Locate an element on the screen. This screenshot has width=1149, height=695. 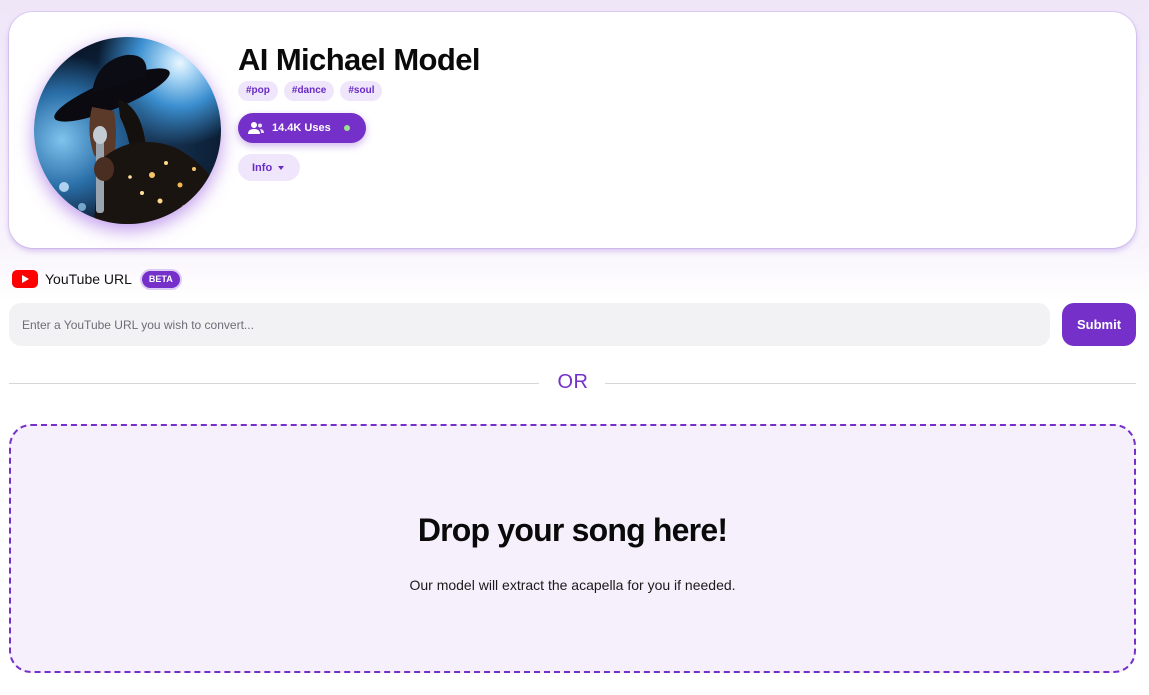
info-label: Info is located at coordinates (262, 167).